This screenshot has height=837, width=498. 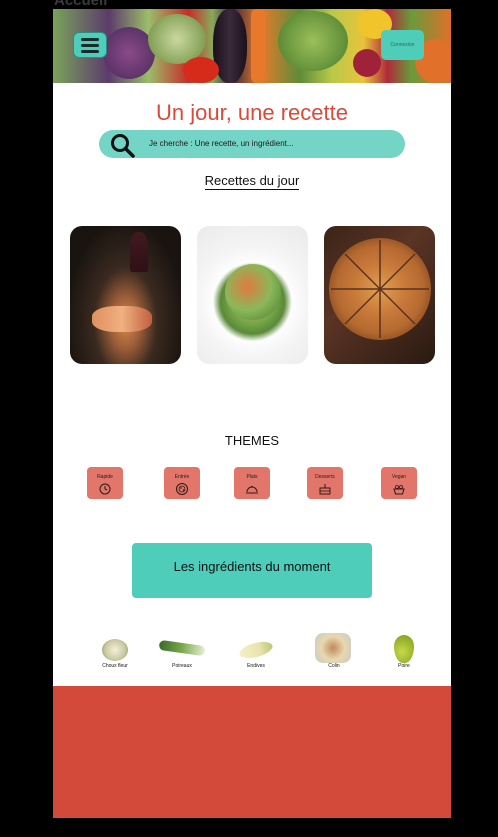 I want to click on pear-image, so click(x=404, y=649).